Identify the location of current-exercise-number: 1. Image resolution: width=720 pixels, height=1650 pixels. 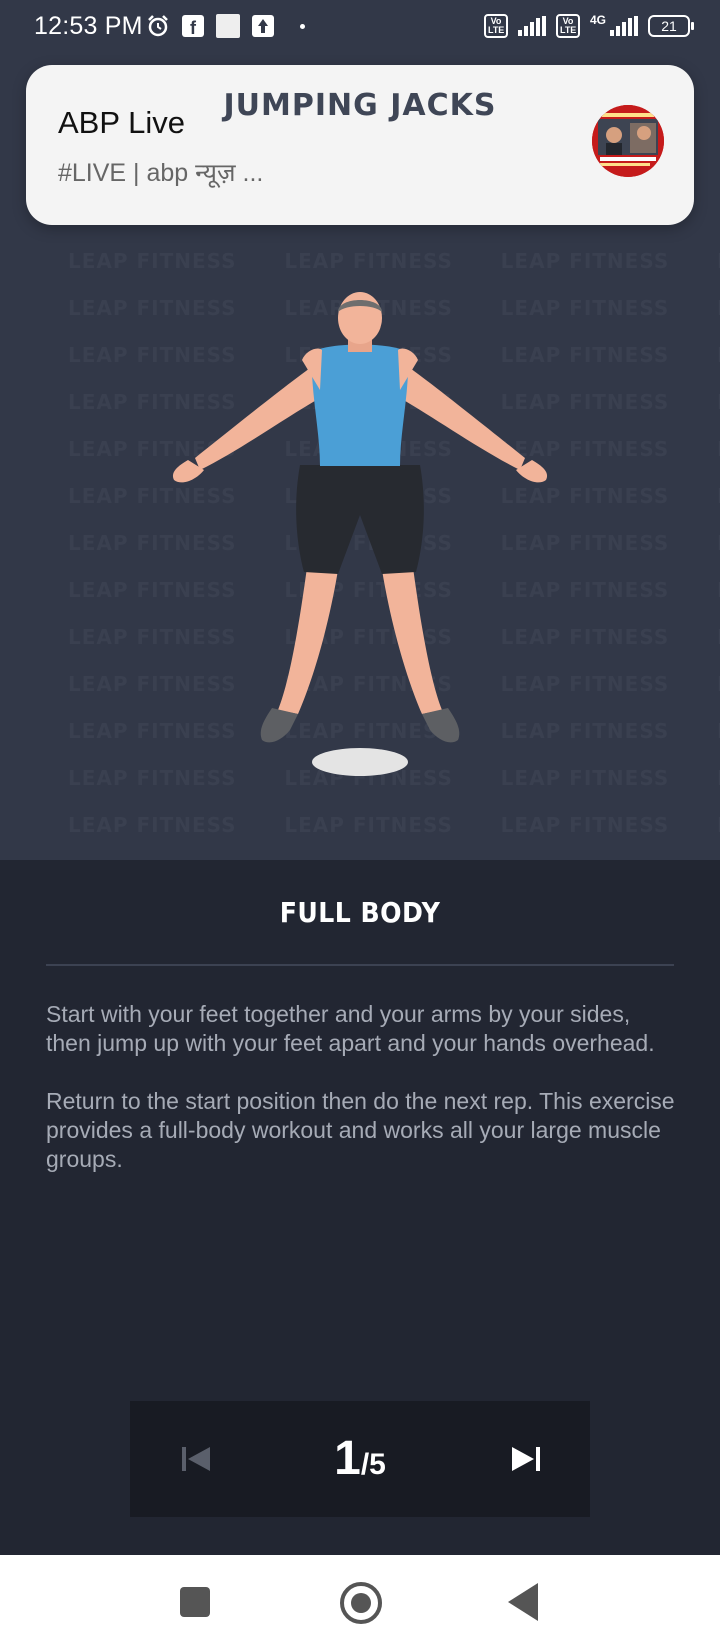
(347, 1458).